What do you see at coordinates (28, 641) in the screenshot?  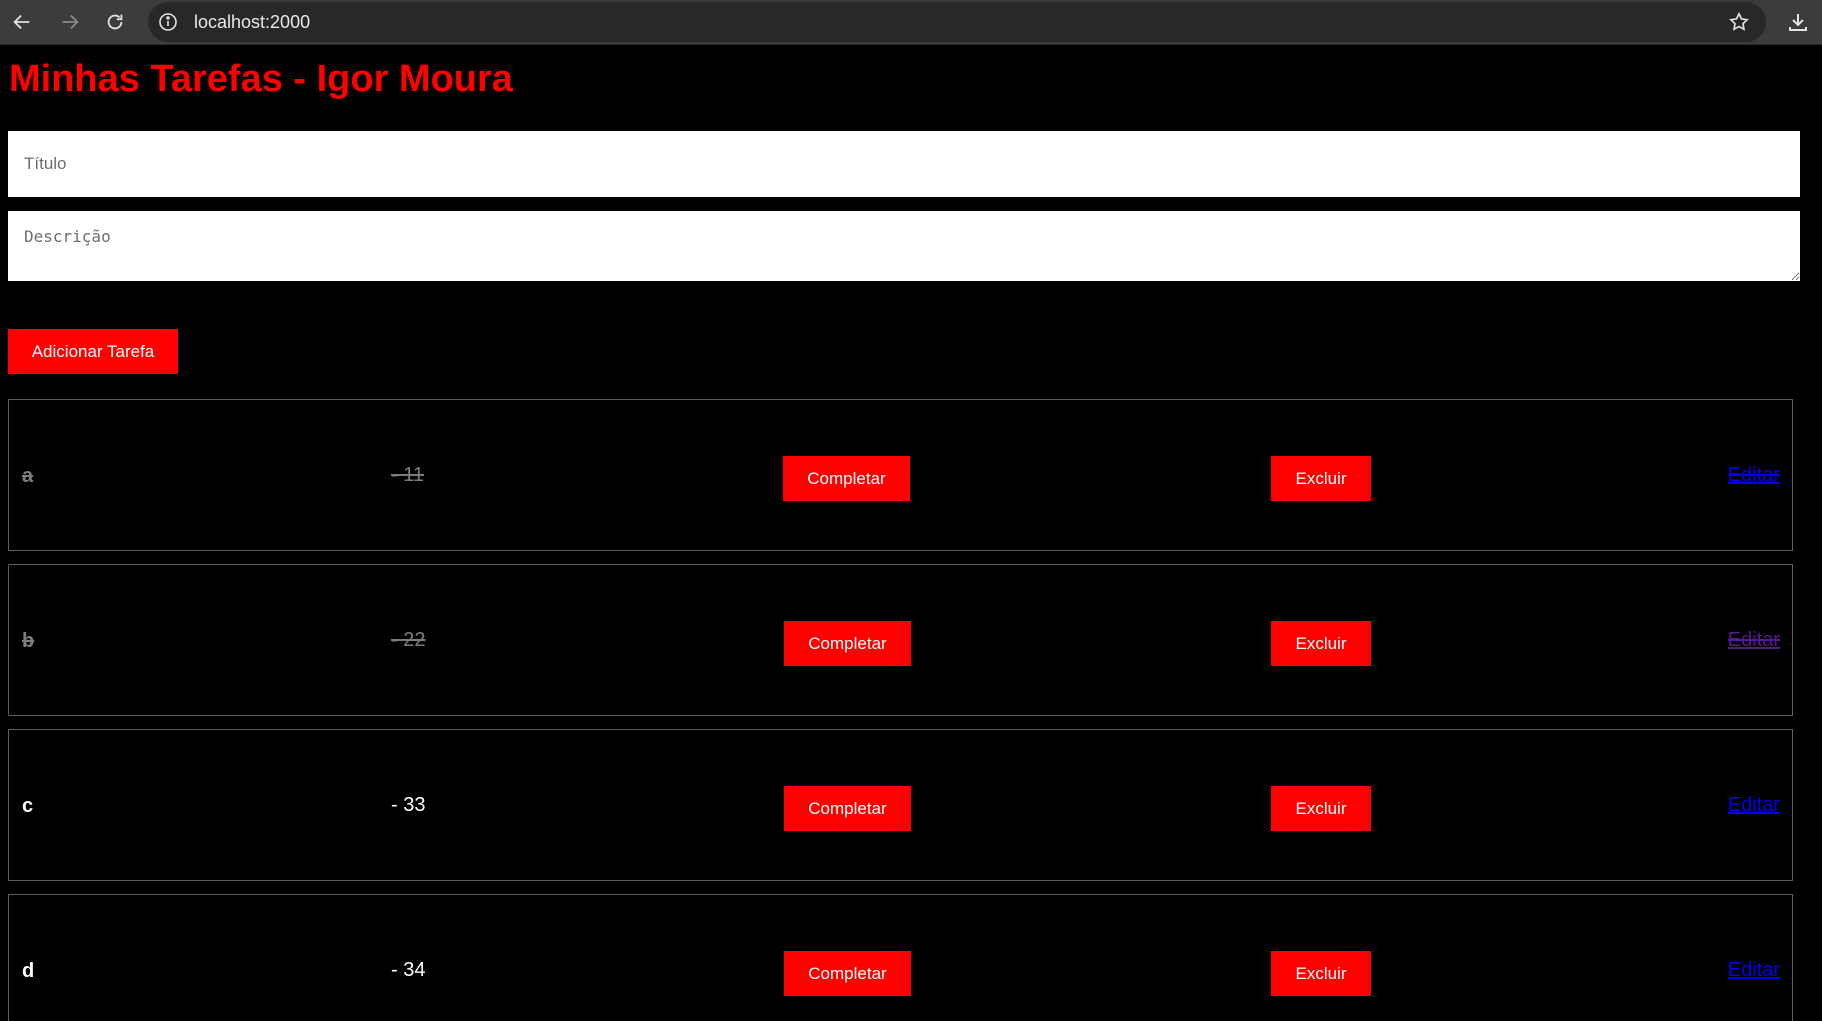 I see `task-title: b` at bounding box center [28, 641].